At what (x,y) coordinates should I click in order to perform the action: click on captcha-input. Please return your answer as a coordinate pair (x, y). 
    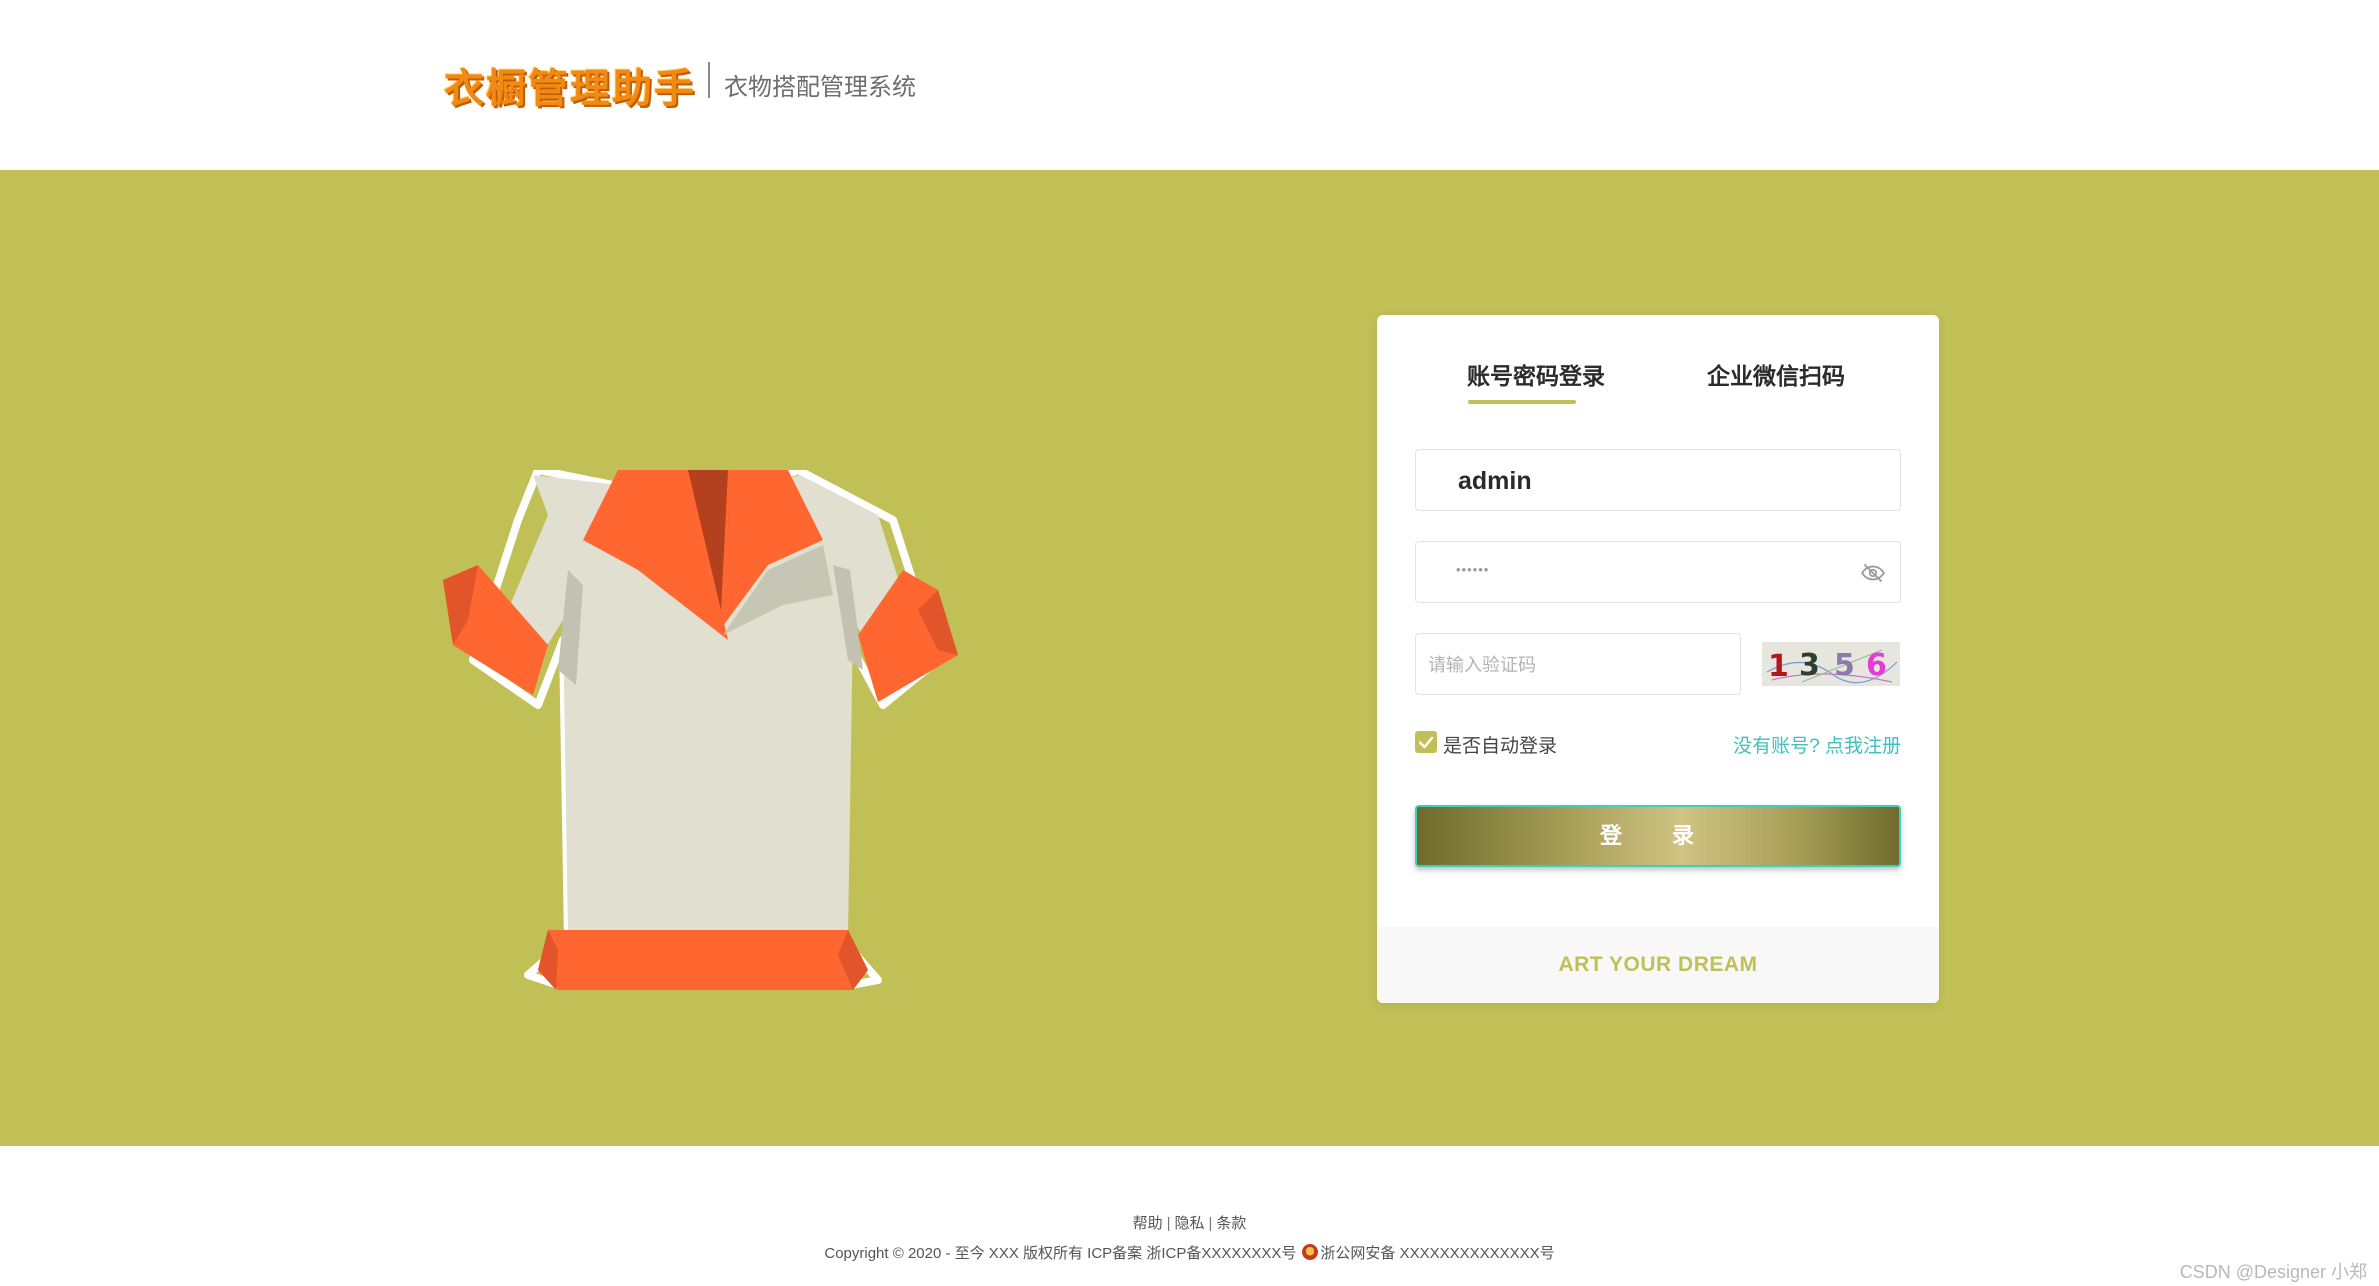
    Looking at the image, I should click on (1578, 665).